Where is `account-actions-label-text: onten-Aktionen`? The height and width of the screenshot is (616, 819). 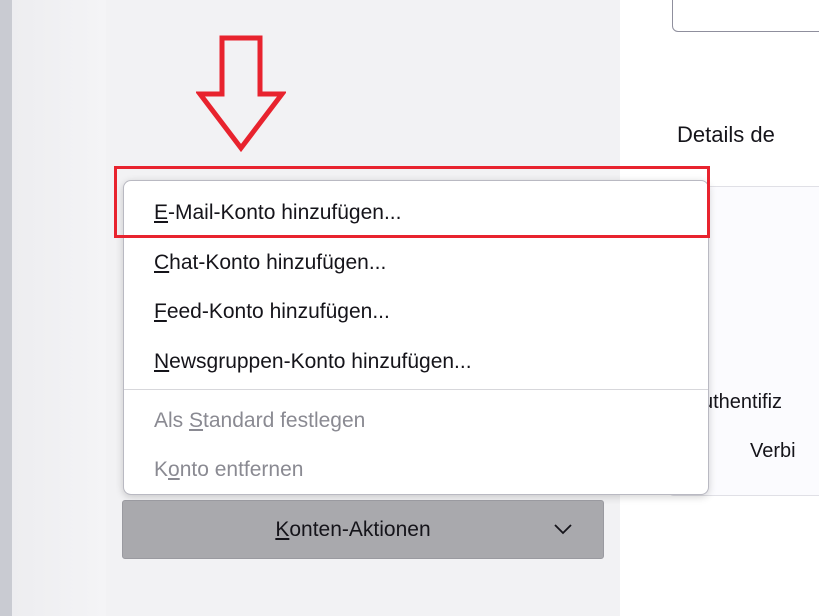 account-actions-label-text: onten-Aktionen is located at coordinates (360, 529).